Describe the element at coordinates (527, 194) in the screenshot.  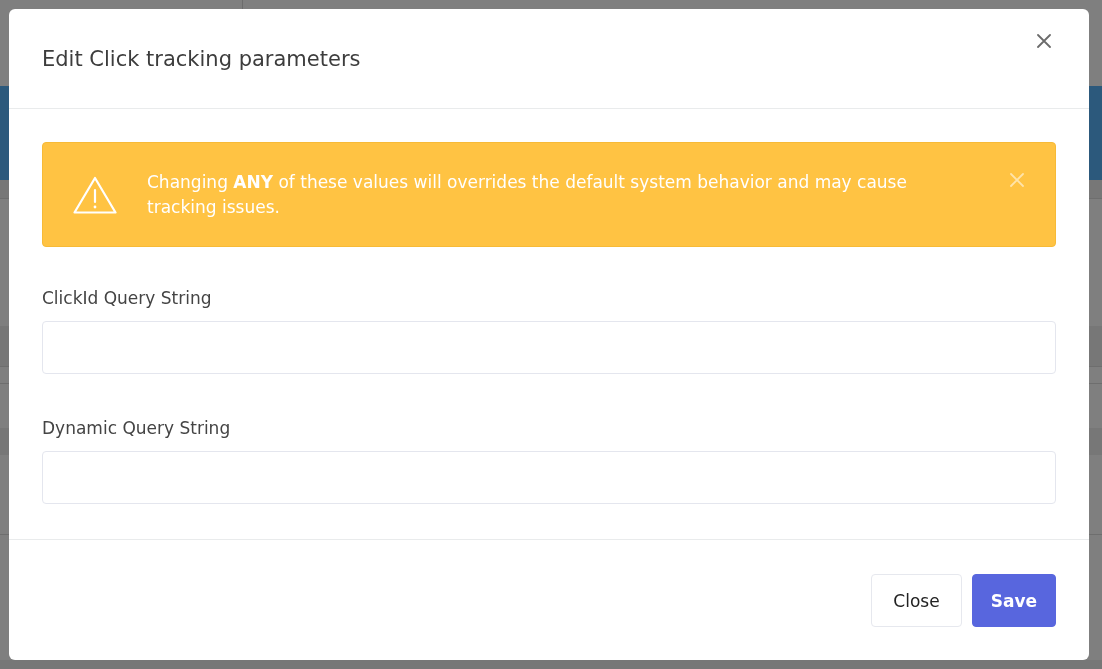
I see `alert-message: Changing ANY of these values will overrides the default system behavior and may cause tracking issues.` at that location.